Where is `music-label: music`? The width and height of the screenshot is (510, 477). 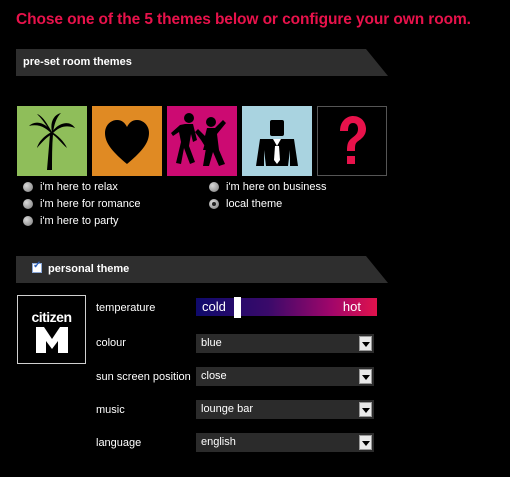 music-label: music is located at coordinates (110, 410).